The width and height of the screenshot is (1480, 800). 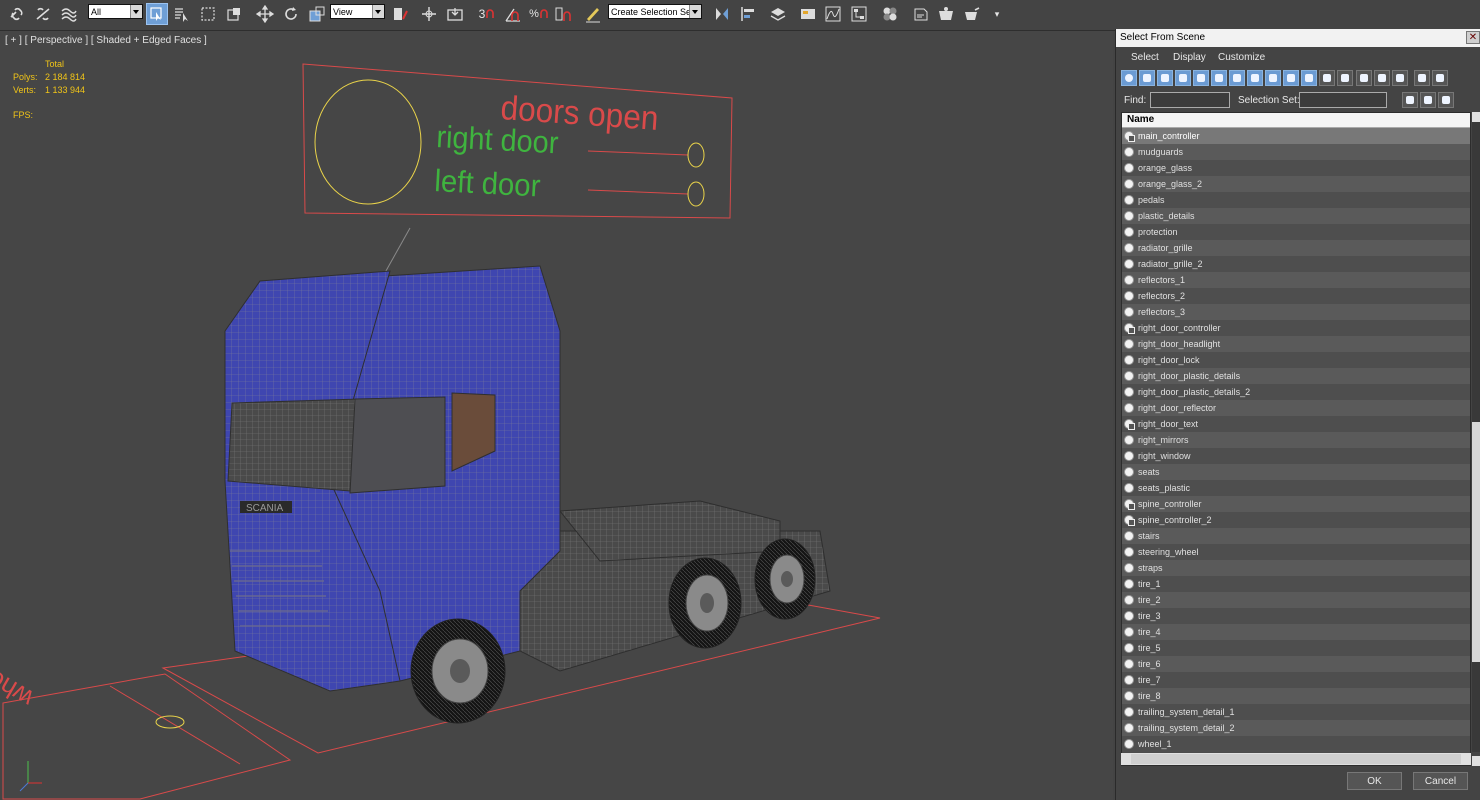 I want to click on named-selection-set-dropdown: Create Selection Se, so click(x=655, y=11).